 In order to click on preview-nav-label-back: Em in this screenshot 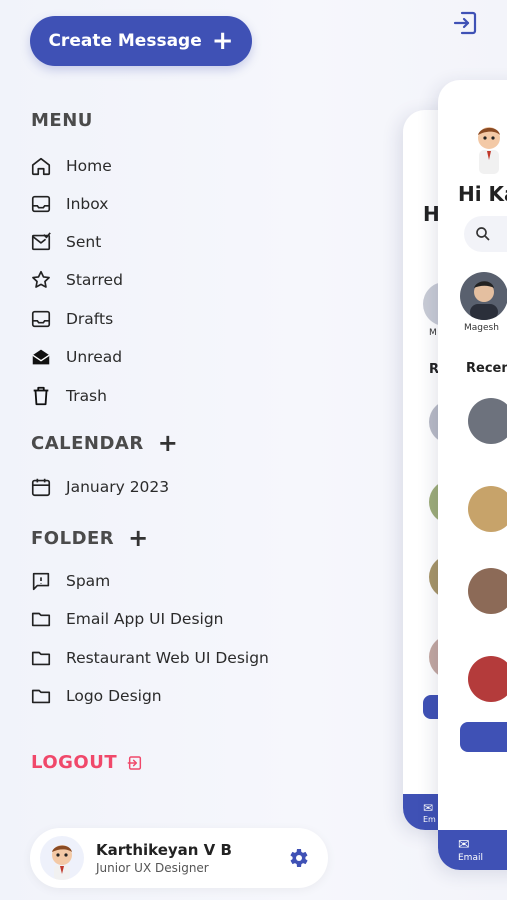, I will do `click(429, 819)`.